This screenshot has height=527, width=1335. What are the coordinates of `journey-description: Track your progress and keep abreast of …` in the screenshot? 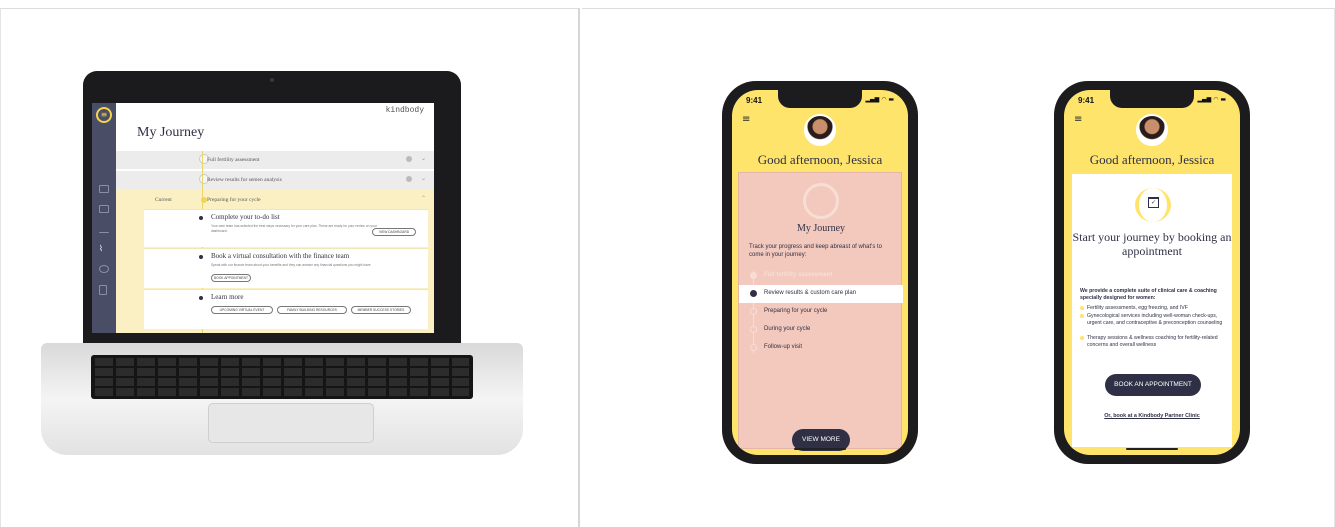 It's located at (815, 251).